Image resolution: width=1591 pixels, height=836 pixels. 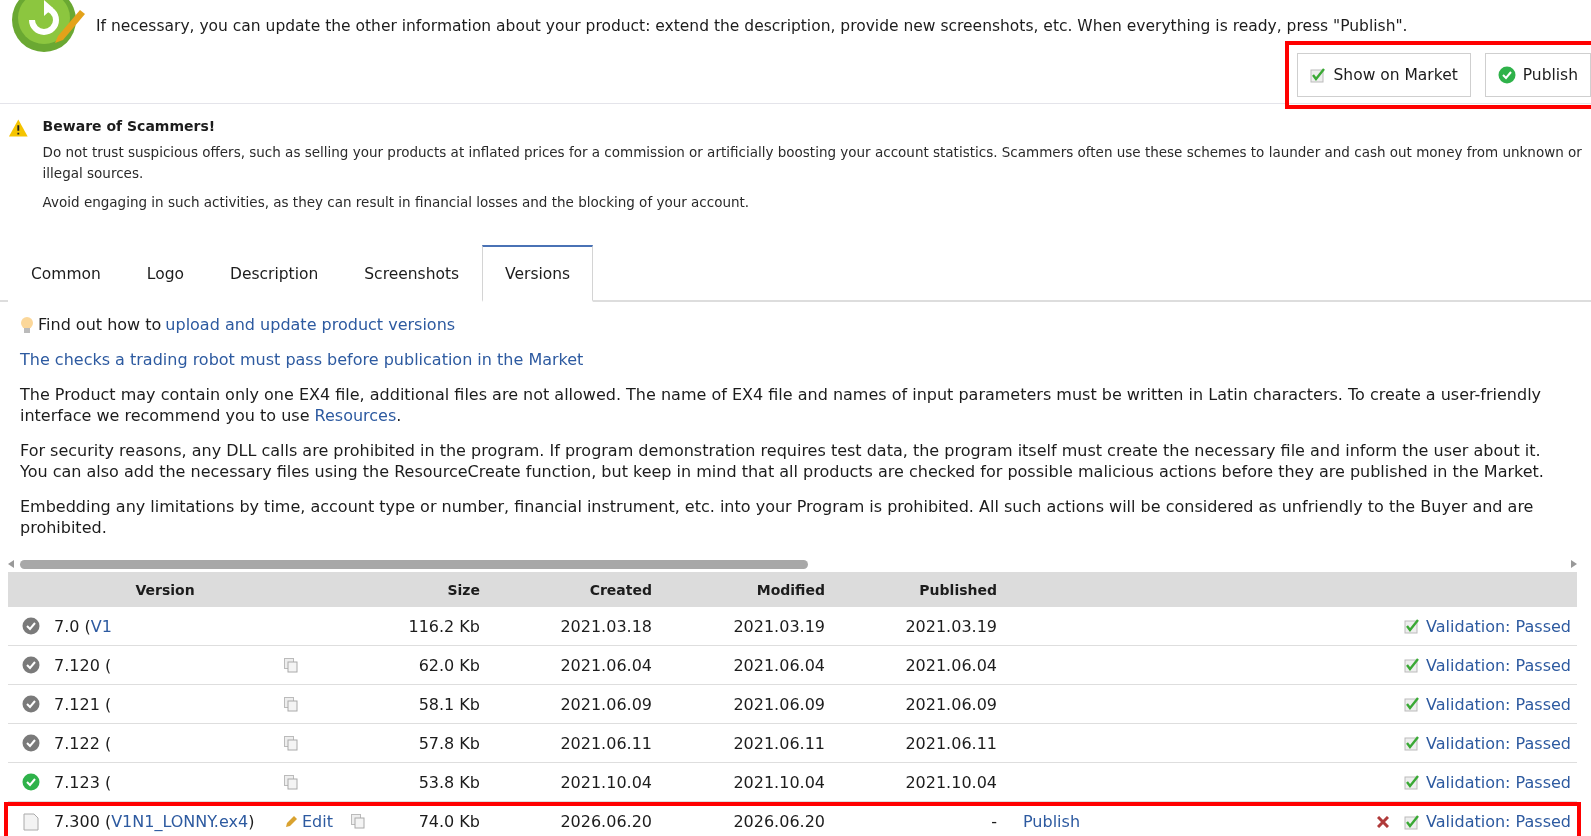 What do you see at coordinates (779, 665) in the screenshot?
I see `modified-date: 2021.06.04` at bounding box center [779, 665].